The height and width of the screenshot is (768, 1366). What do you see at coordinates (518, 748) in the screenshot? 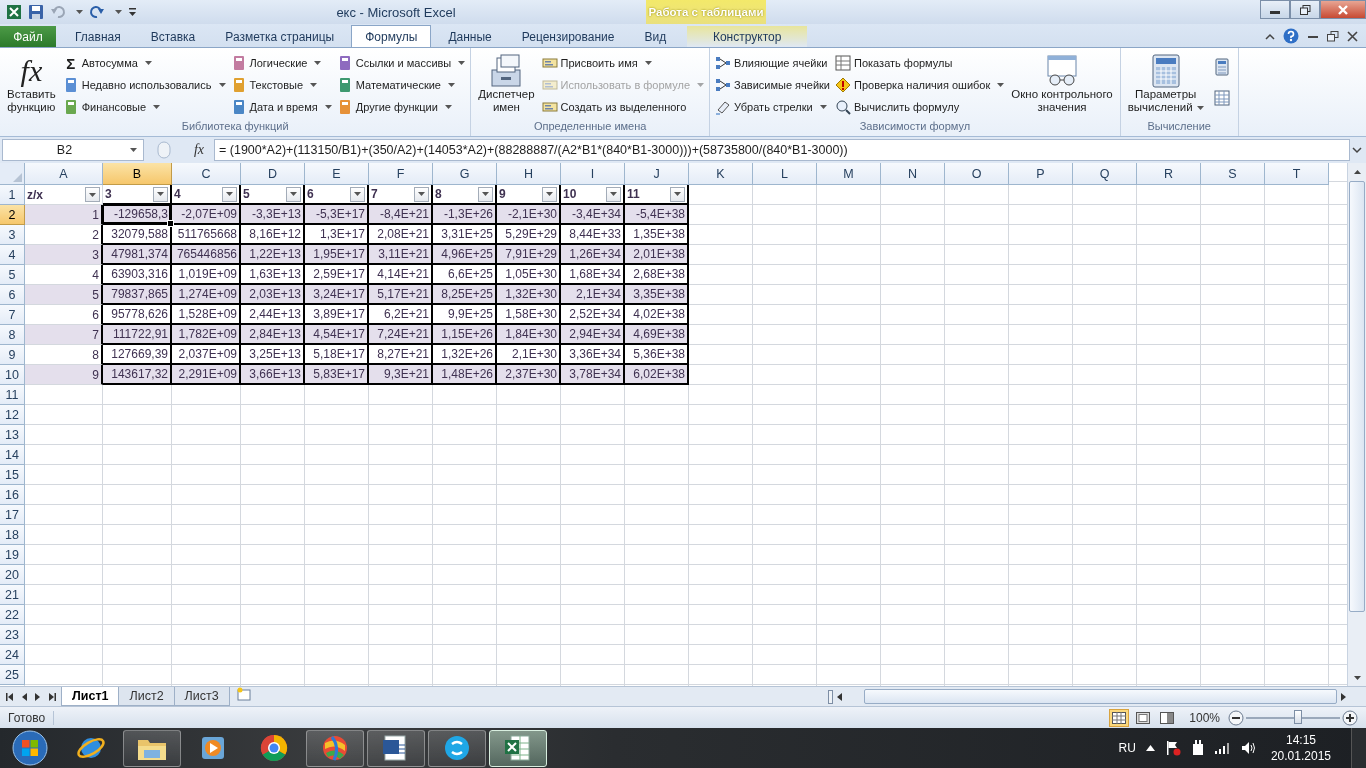
I see `taskbar-button` at bounding box center [518, 748].